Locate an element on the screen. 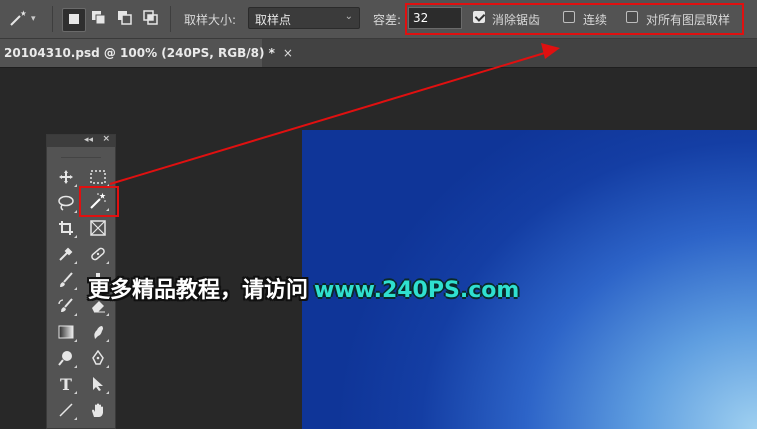 The width and height of the screenshot is (757, 429). watermark-url: www.240PS.com is located at coordinates (417, 290).